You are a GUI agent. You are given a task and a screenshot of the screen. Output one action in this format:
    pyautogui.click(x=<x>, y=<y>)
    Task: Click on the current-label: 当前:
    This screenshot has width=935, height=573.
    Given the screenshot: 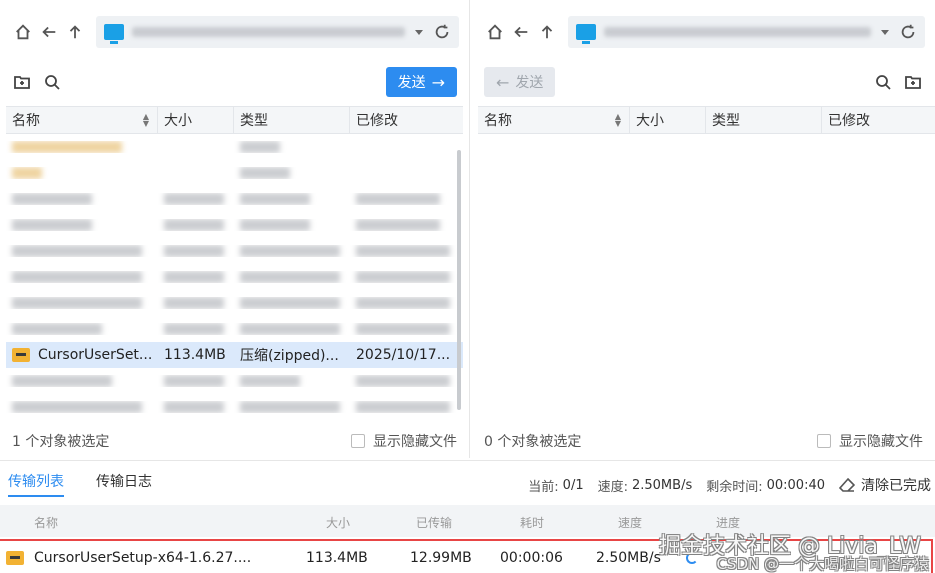 What is the action you would take?
    pyautogui.click(x=543, y=487)
    